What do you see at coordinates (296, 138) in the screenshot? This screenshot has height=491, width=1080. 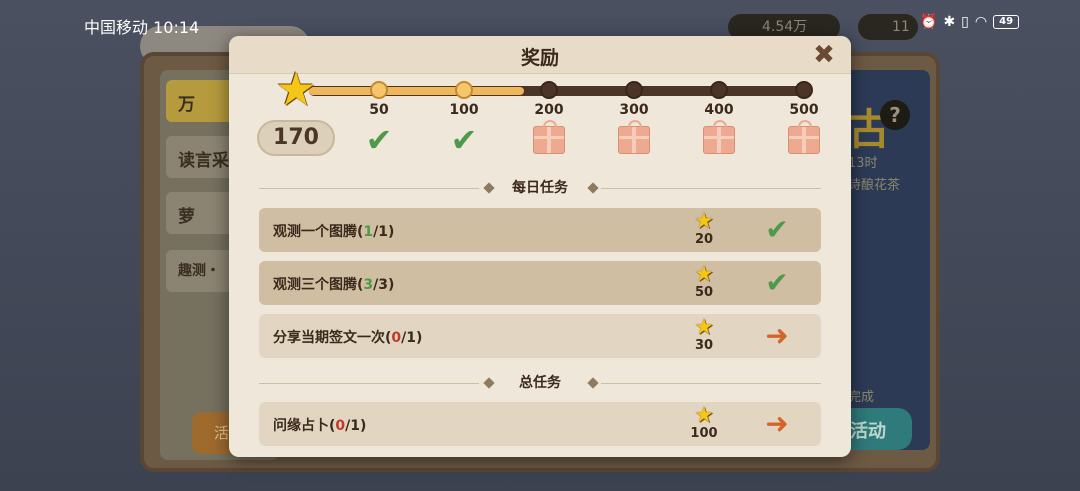 I see `score-badge: 170` at bounding box center [296, 138].